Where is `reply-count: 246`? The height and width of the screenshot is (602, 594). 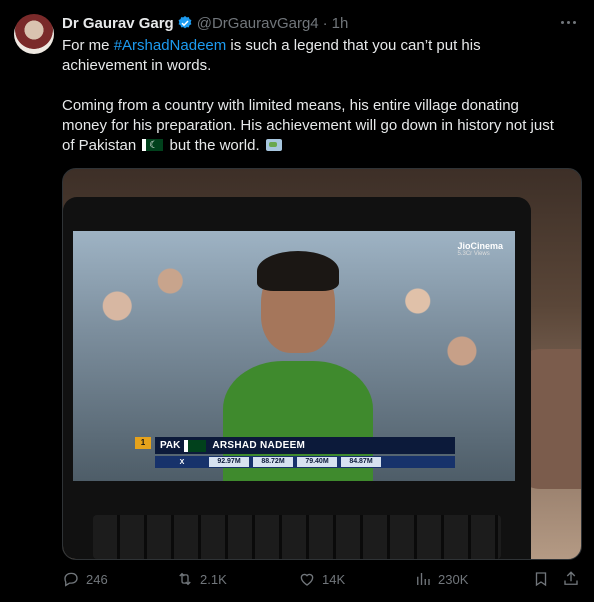 reply-count: 246 is located at coordinates (97, 579).